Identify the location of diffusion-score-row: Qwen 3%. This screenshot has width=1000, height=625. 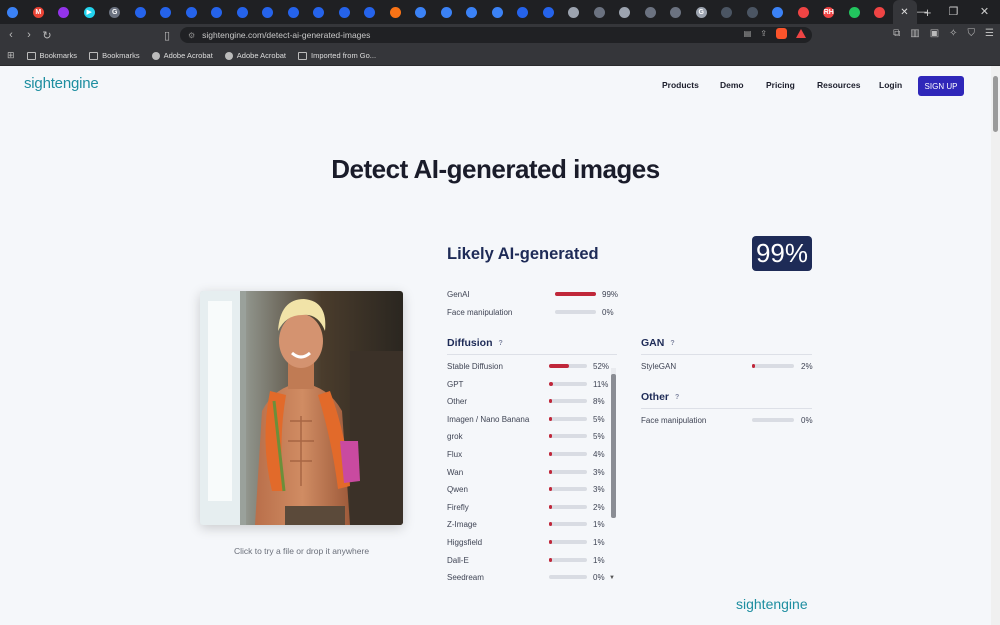
(530, 490).